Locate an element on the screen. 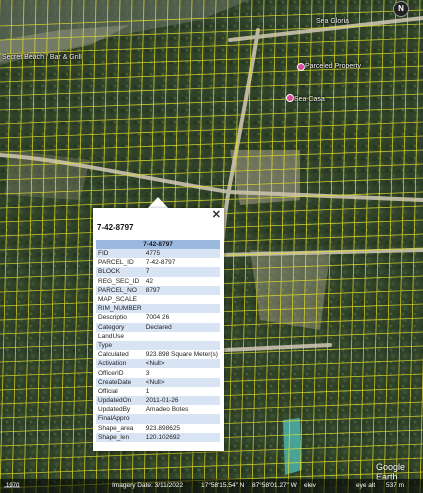 This screenshot has height=493, width=423. attribute-row: UpdatedOn 2011-01-26 is located at coordinates (158, 401).